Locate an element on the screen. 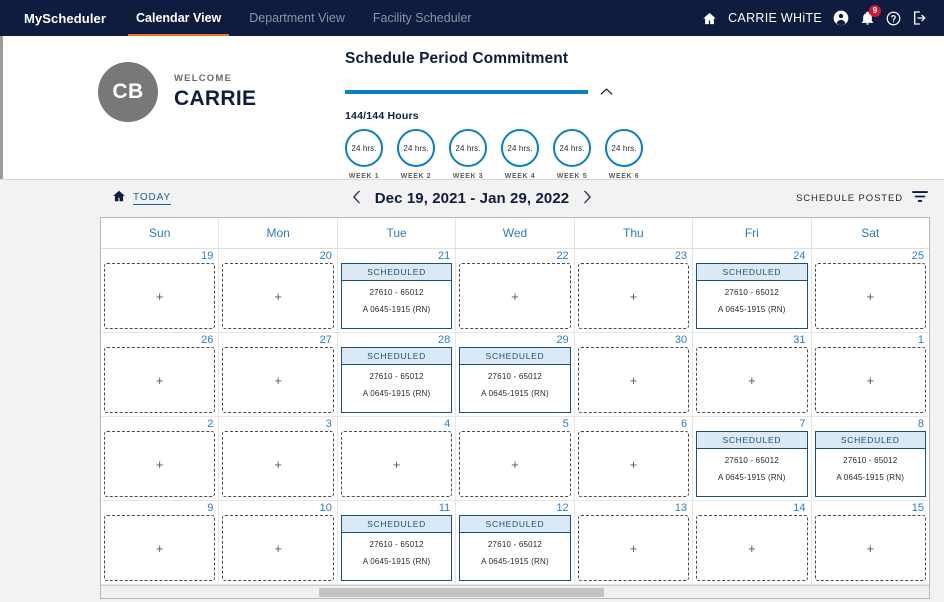  calendar-day-cell: 9 + is located at coordinates (160, 543).